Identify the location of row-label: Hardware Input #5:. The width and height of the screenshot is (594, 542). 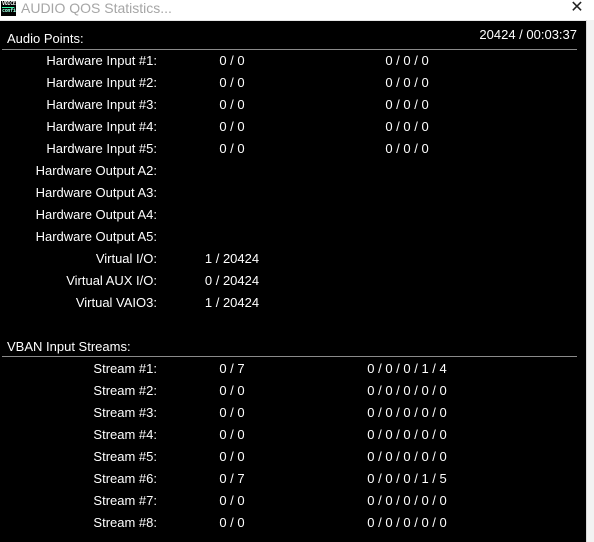
(101, 148).